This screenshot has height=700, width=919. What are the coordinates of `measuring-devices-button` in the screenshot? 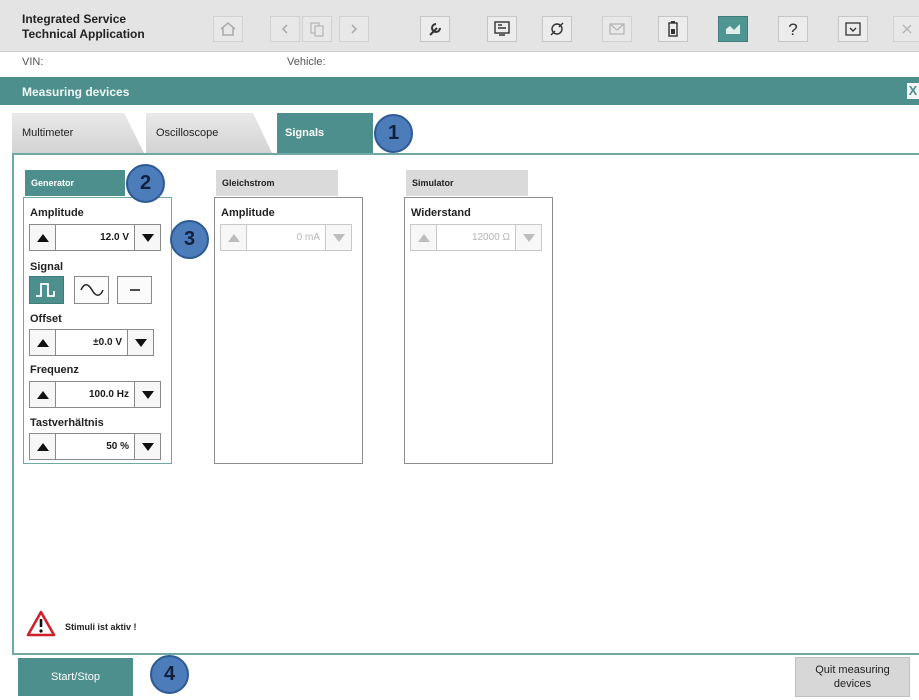 It's located at (733, 29).